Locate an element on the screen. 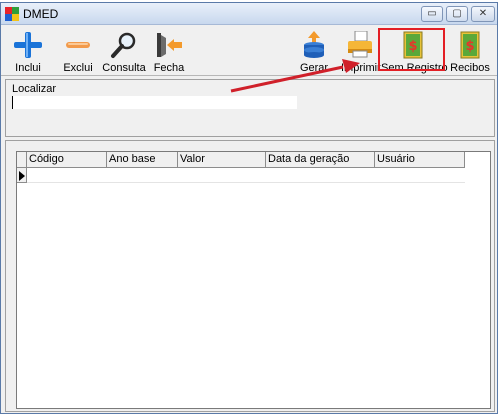 Image resolution: width=500 pixels, height=416 pixels. fecha-label: Fecha is located at coordinates (169, 68).